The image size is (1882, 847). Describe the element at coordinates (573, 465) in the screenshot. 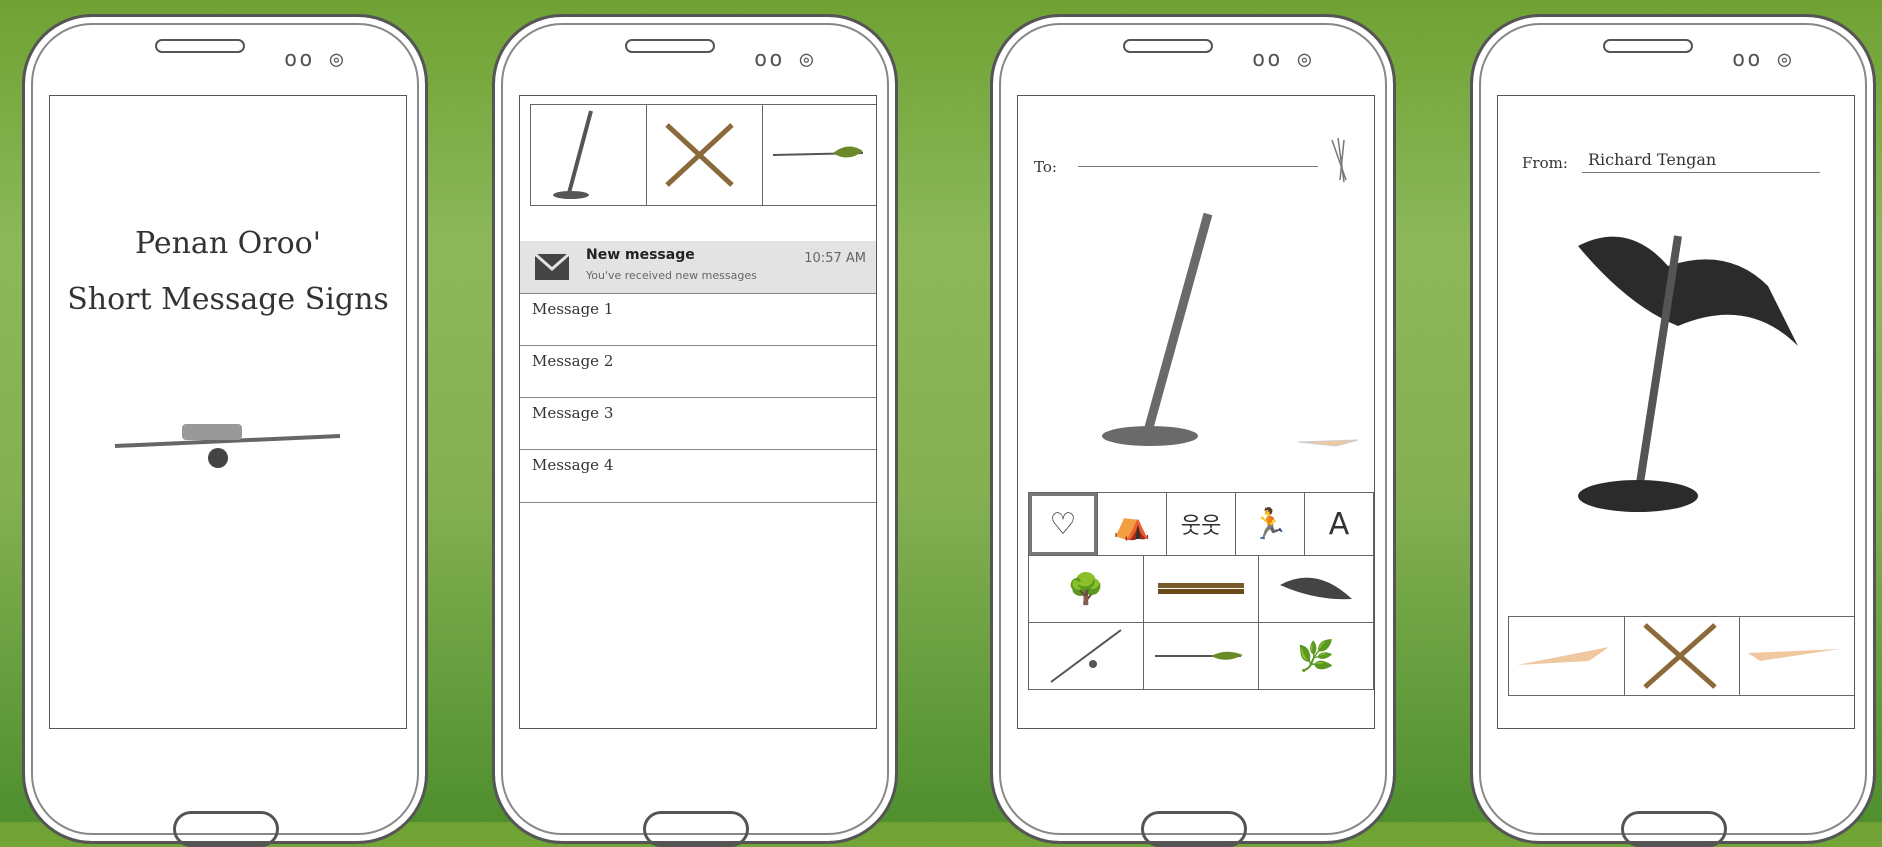

I see `message-label: Message 4` at that location.